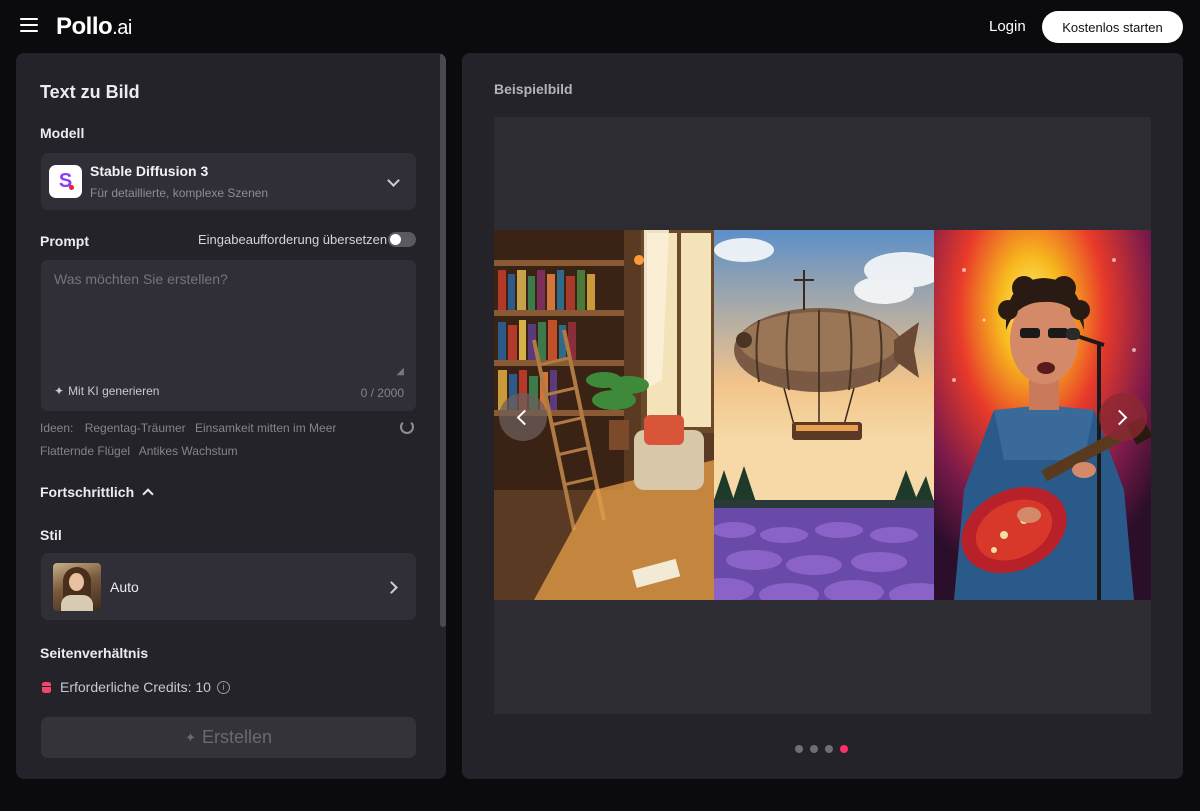 The width and height of the screenshot is (1200, 811). I want to click on model-label: Modell, so click(62, 133).